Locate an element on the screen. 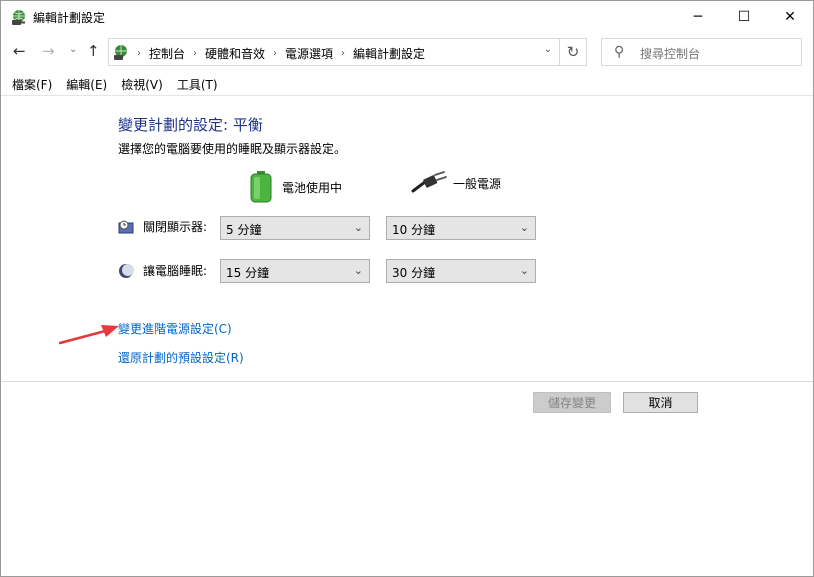 The height and width of the screenshot is (577, 814). window-title: 編輯計劃設定 is located at coordinates (69, 18).